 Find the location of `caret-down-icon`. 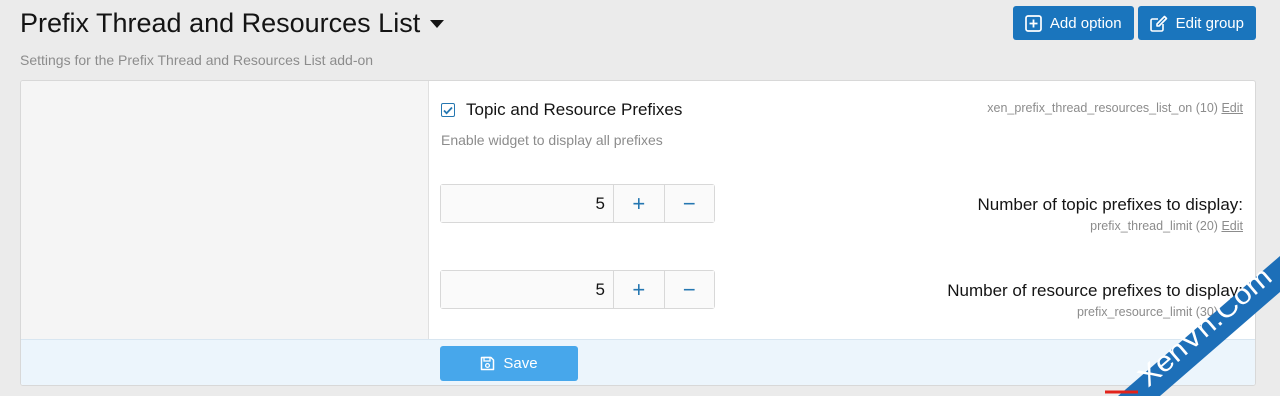

caret-down-icon is located at coordinates (437, 24).